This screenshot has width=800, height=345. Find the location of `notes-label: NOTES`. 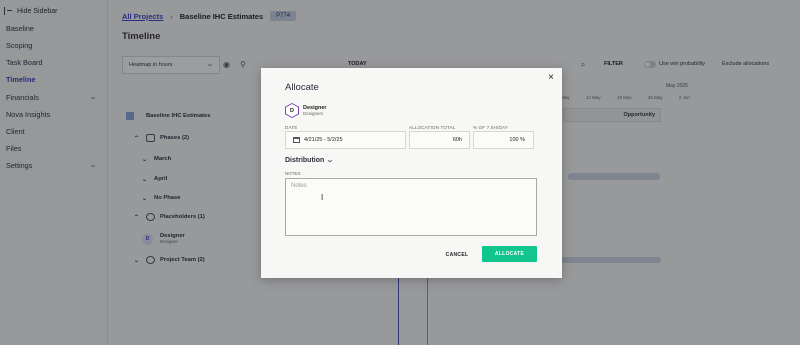

notes-label: NOTES is located at coordinates (293, 173).